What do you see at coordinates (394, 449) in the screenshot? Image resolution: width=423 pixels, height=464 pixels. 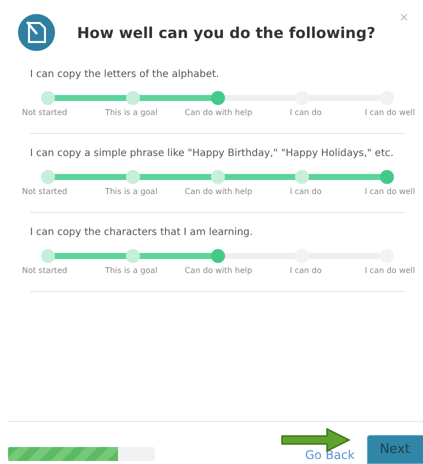 I see `next-button: Next` at bounding box center [394, 449].